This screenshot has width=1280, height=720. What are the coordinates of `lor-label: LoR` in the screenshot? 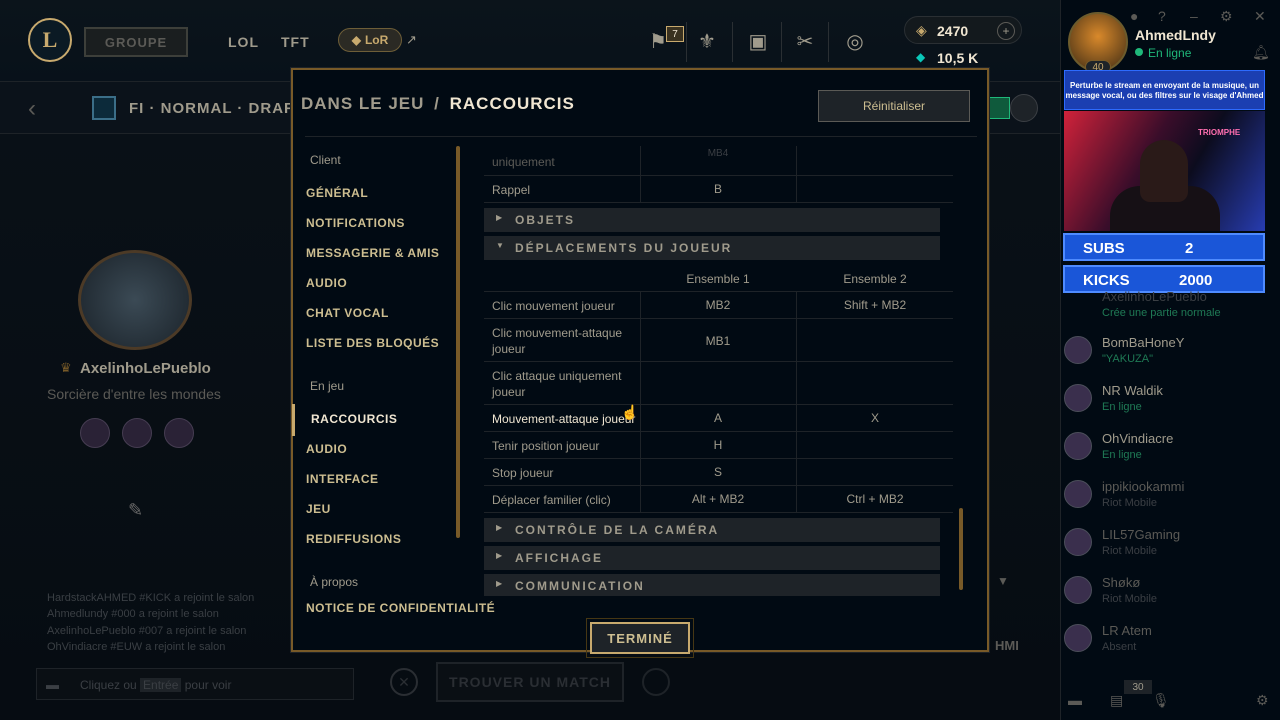 It's located at (376, 40).